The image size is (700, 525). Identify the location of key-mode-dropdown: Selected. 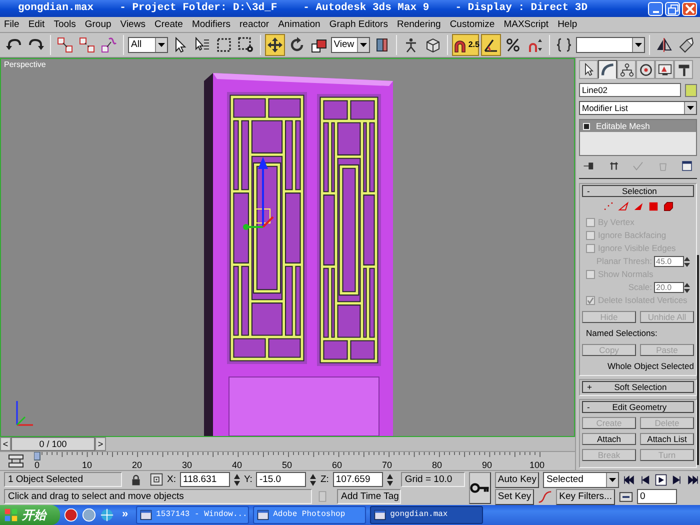
(581, 480).